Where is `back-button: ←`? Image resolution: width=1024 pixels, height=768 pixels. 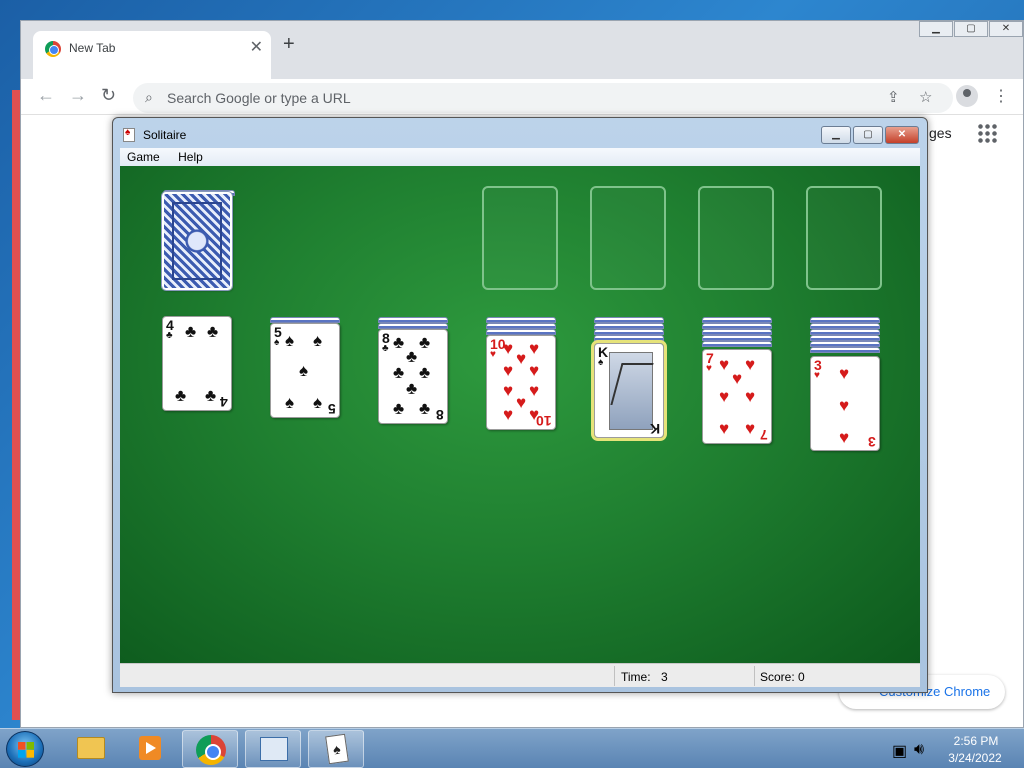
back-button: ← is located at coordinates (46, 95).